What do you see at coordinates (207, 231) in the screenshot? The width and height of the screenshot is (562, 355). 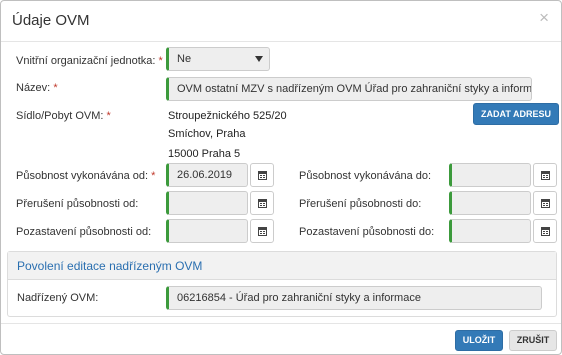 I see `pozastaveni-od-field` at bounding box center [207, 231].